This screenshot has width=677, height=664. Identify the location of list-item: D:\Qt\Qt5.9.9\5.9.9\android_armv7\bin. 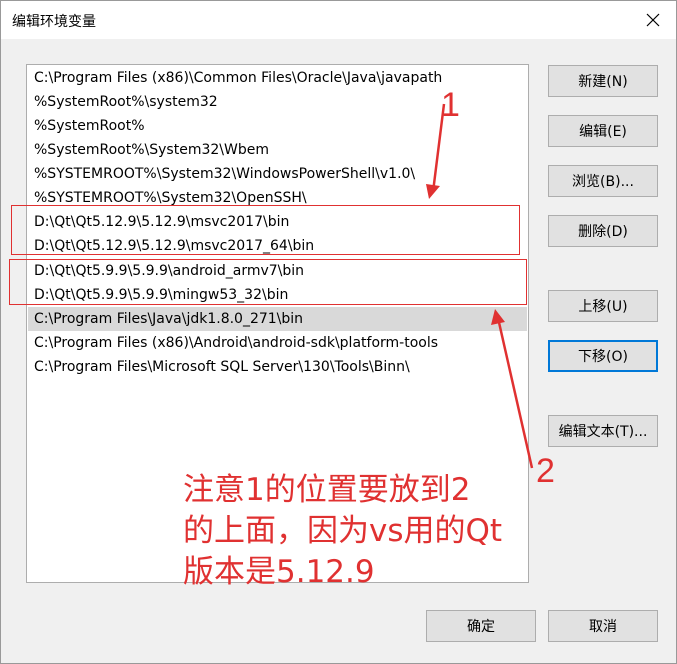
(277, 271).